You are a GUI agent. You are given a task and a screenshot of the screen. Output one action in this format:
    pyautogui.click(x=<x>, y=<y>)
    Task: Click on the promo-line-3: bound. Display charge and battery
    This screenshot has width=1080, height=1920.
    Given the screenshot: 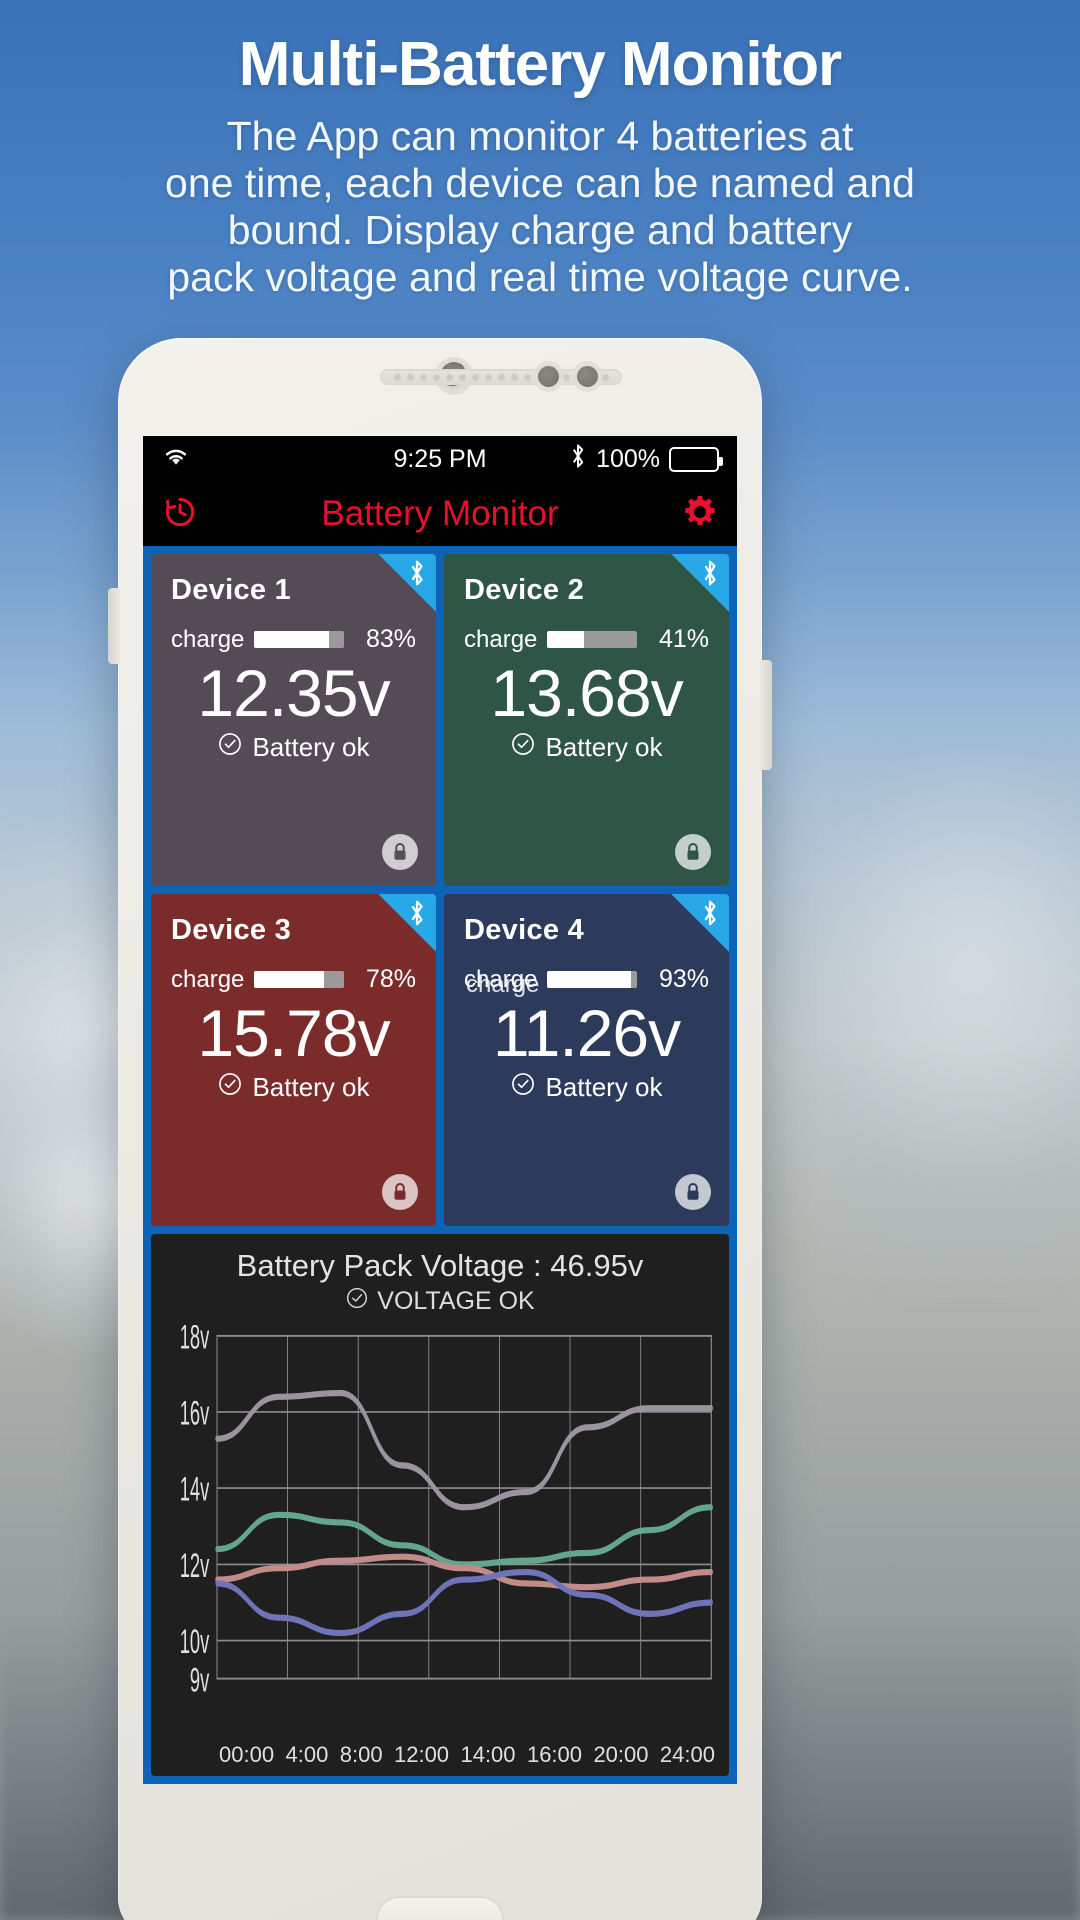 What is the action you would take?
    pyautogui.click(x=540, y=230)
    